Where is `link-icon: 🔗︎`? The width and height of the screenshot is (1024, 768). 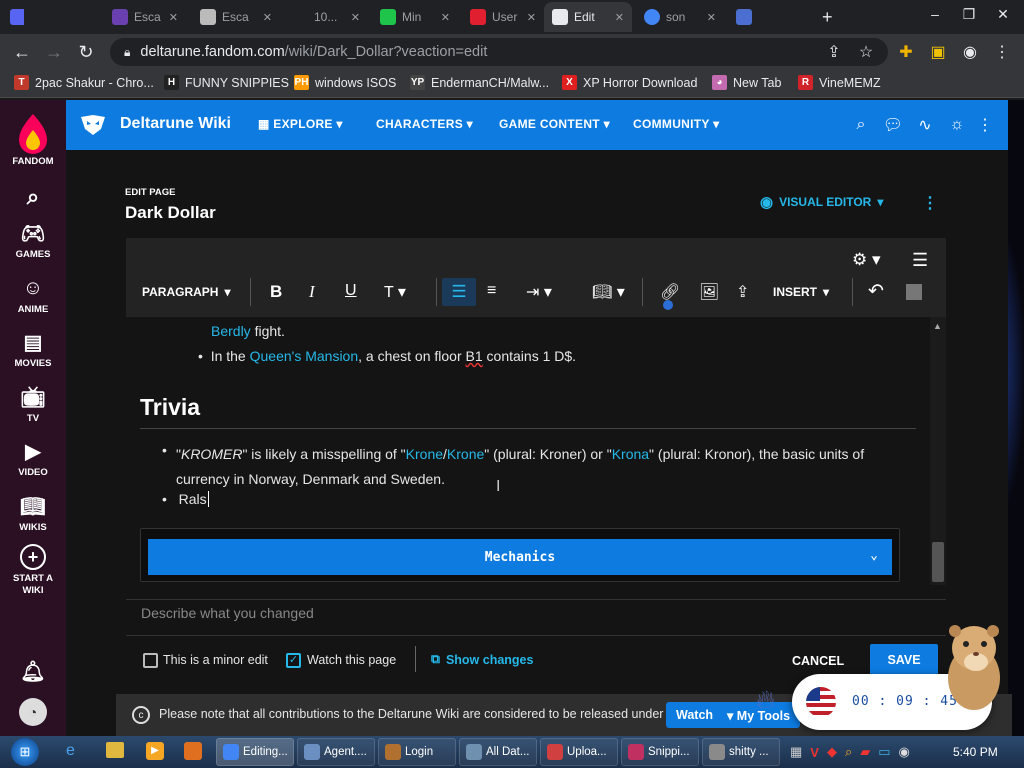 link-icon: 🔗︎ is located at coordinates (670, 292).